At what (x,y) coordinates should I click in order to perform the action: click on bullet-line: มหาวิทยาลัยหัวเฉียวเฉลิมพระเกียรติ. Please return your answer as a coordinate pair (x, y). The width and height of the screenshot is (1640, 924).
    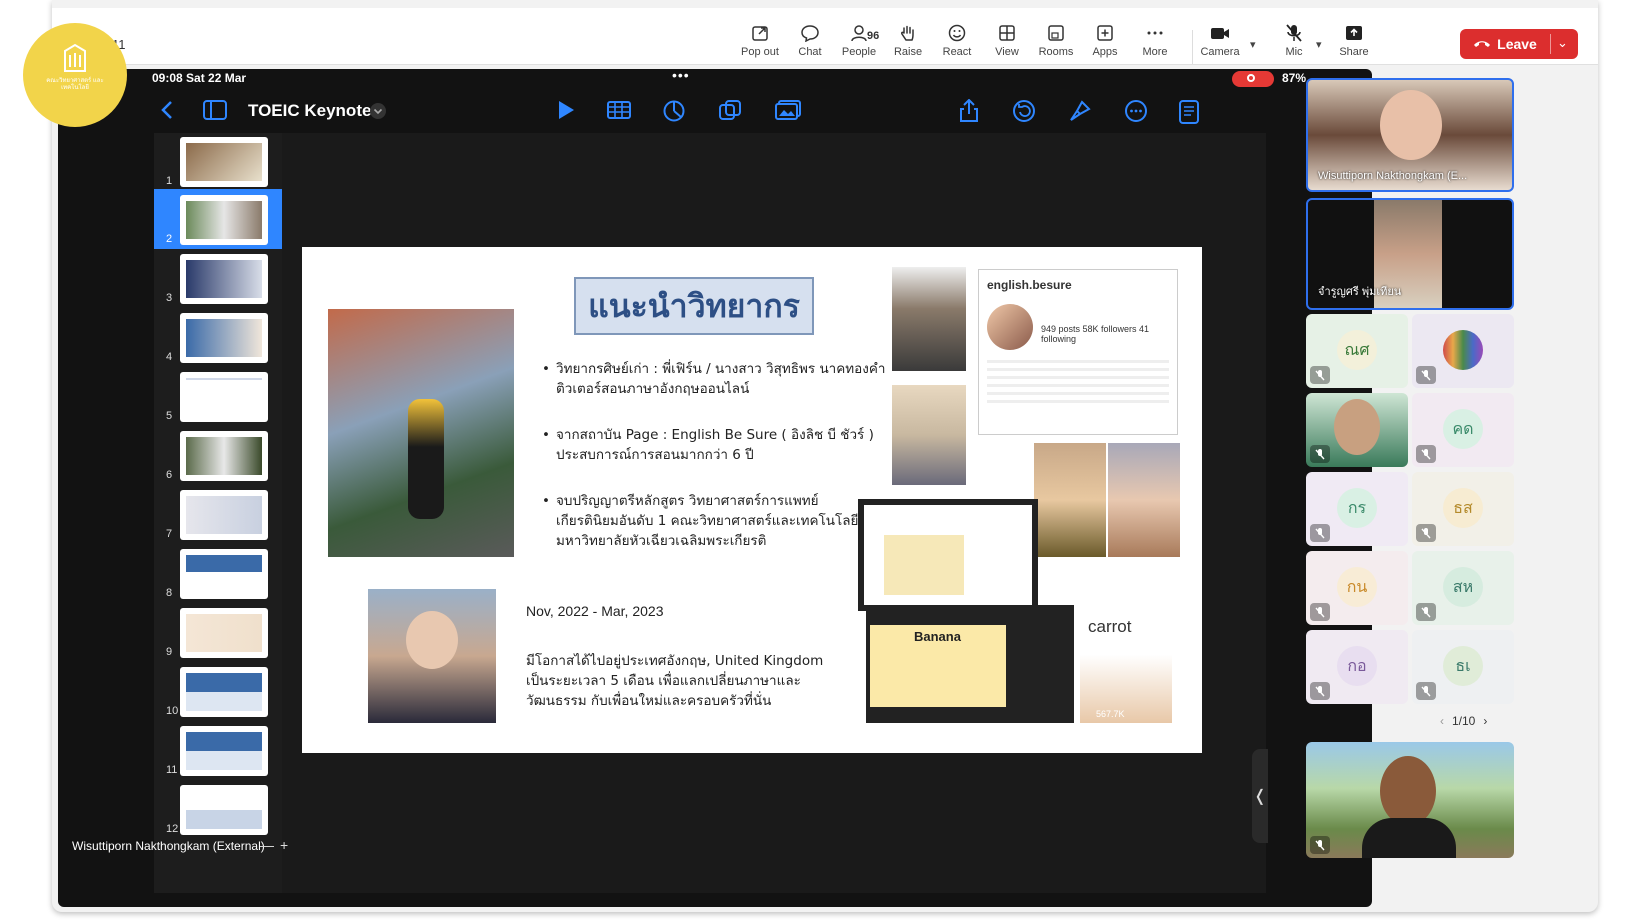
    Looking at the image, I should click on (661, 541).